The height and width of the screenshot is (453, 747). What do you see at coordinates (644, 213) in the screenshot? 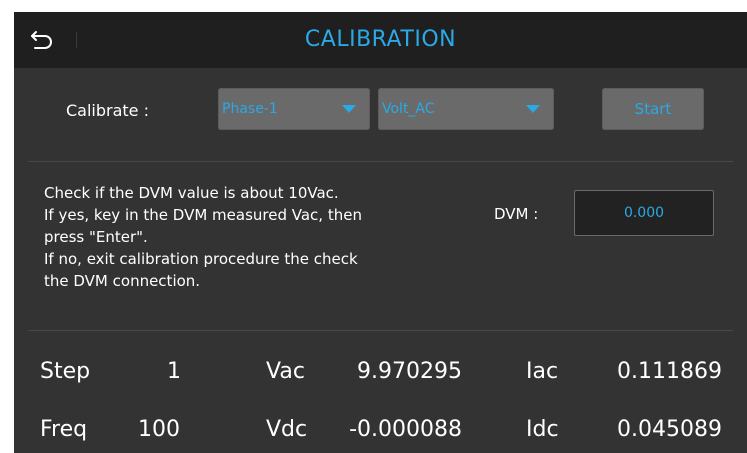
I see `dvm-input: 0.000` at bounding box center [644, 213].